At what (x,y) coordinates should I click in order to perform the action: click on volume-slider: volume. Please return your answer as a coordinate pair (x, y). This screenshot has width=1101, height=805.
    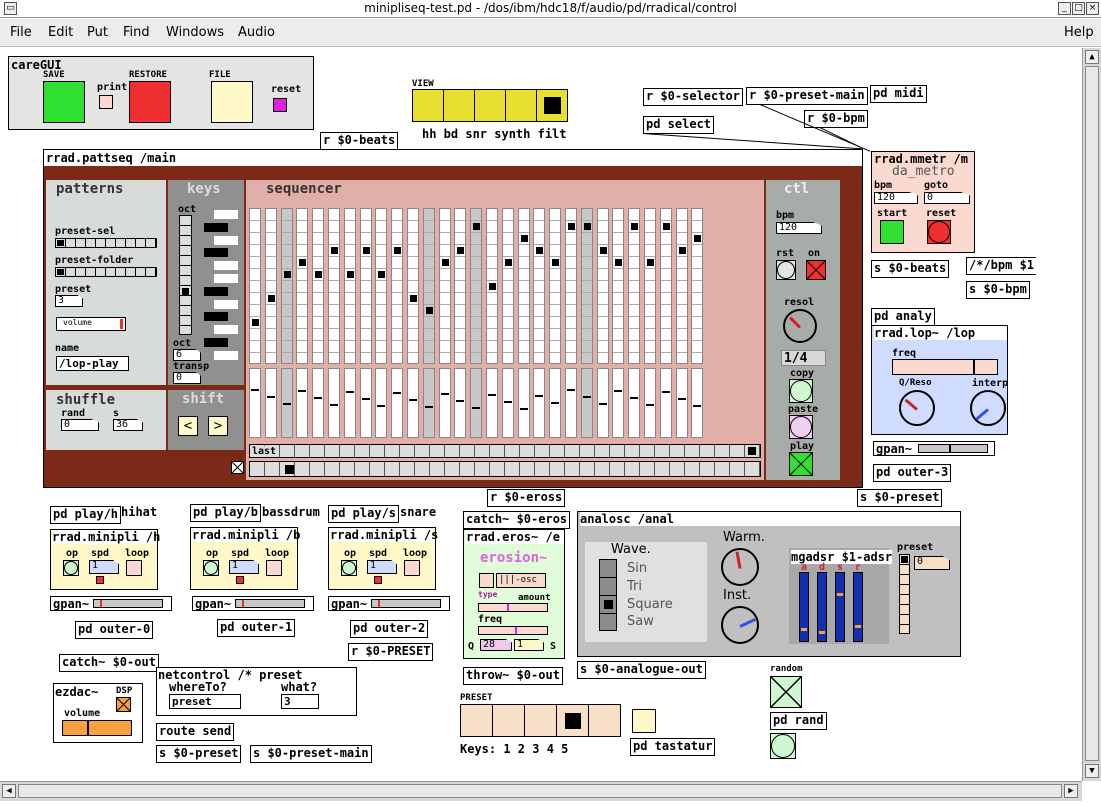
    Looking at the image, I should click on (91, 324).